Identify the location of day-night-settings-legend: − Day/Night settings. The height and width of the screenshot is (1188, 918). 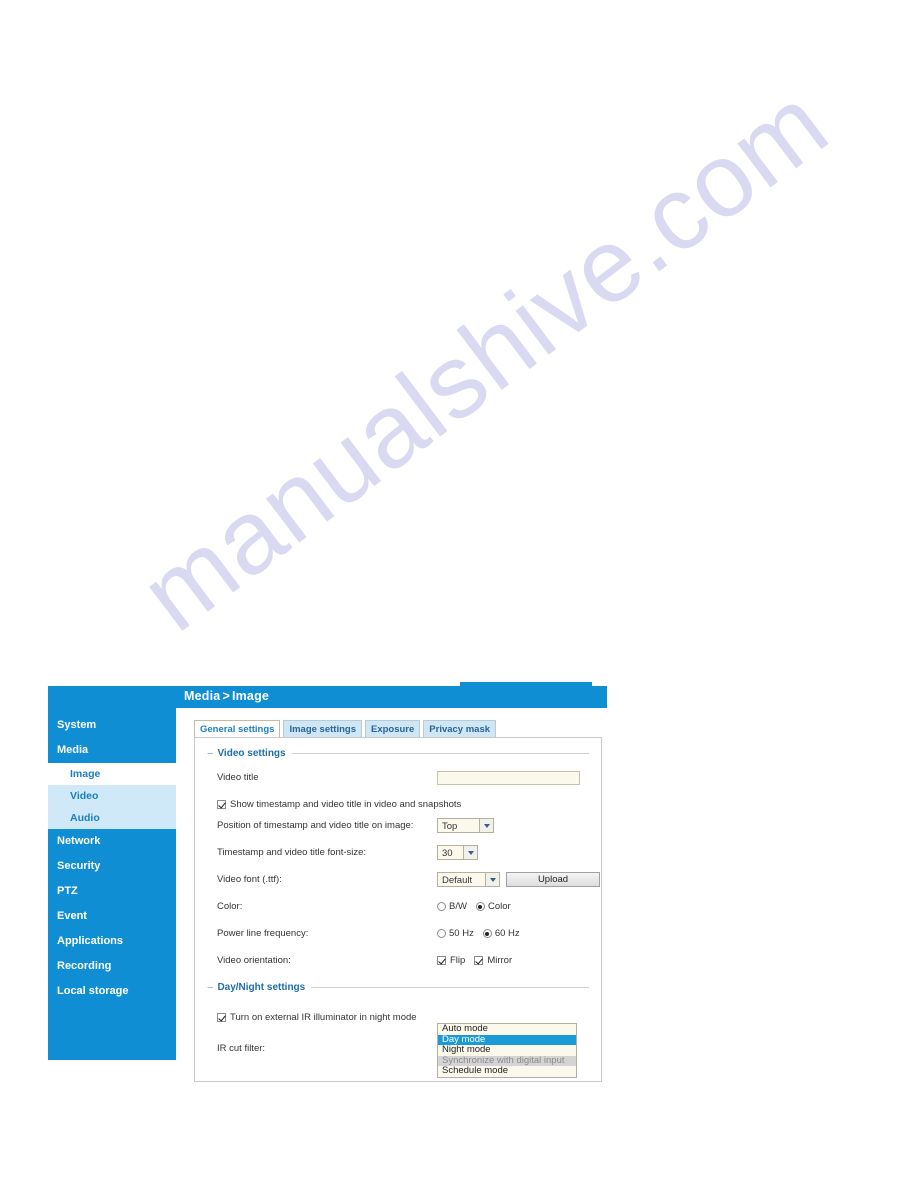
(398, 987).